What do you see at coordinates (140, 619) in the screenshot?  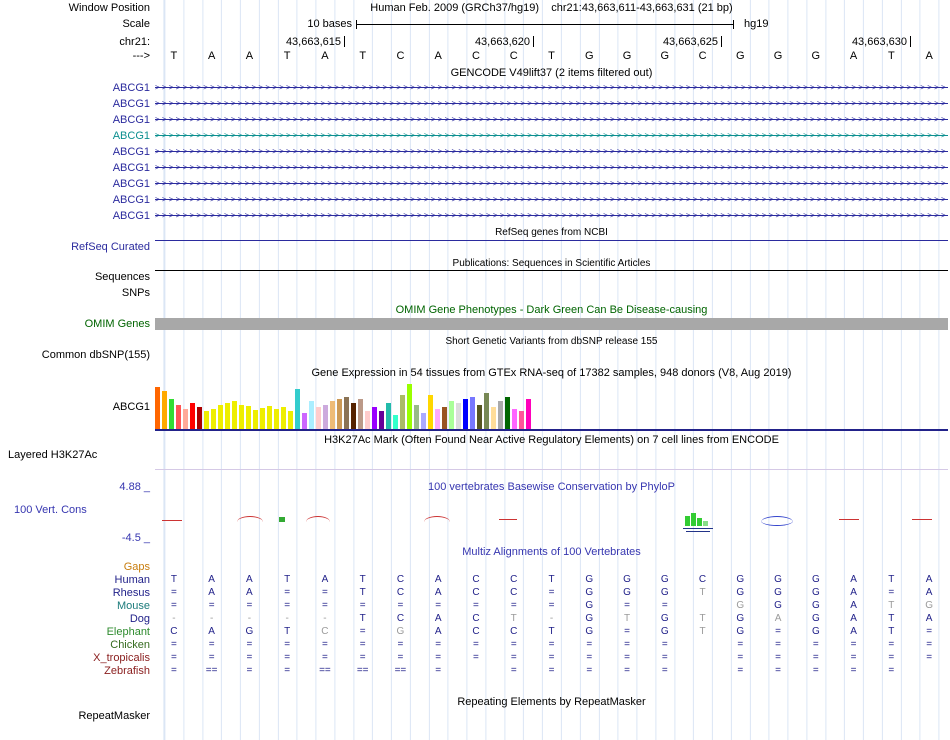 I see `multiz-species-label: Dog` at bounding box center [140, 619].